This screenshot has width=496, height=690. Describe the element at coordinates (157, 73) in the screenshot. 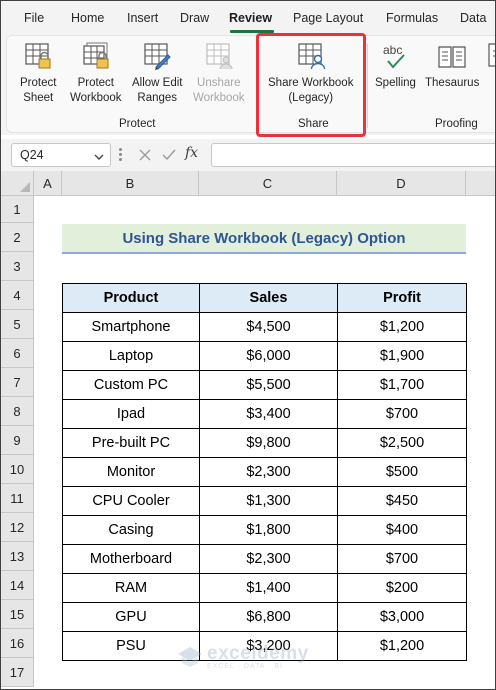

I see `allow-edit-ranges-button: Allow Edit Ranges` at that location.